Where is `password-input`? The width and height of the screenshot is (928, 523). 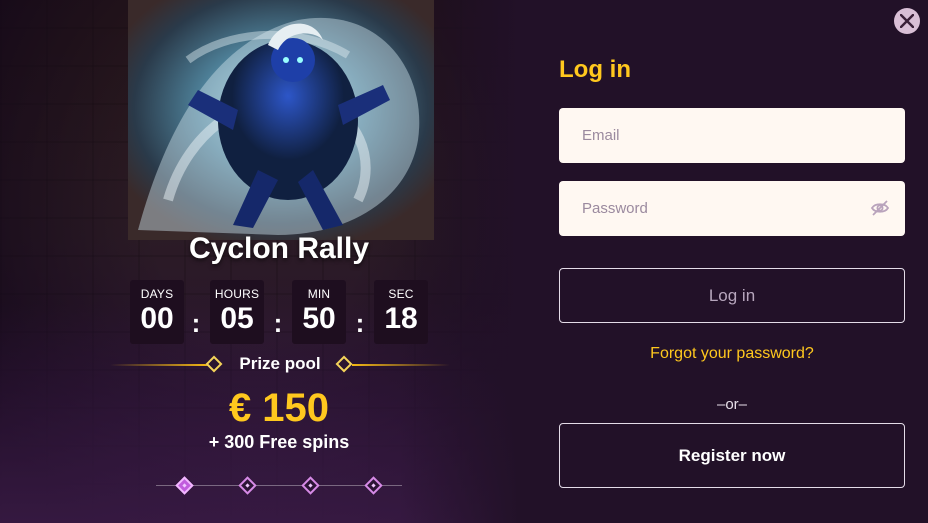
password-input is located at coordinates (732, 208).